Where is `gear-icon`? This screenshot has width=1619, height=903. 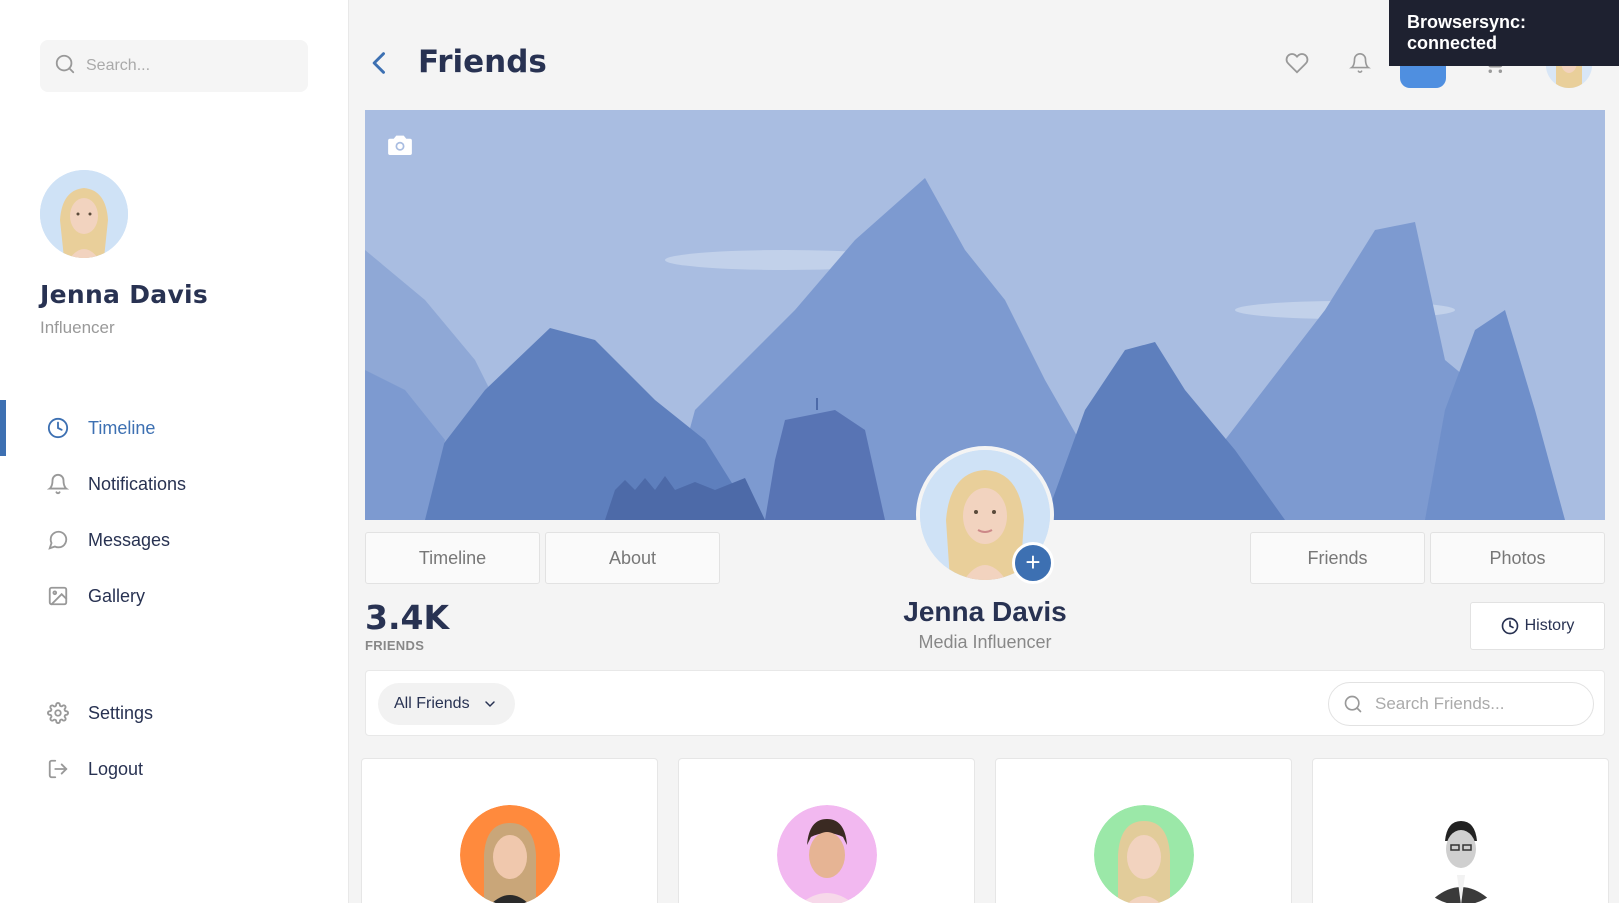 gear-icon is located at coordinates (58, 713).